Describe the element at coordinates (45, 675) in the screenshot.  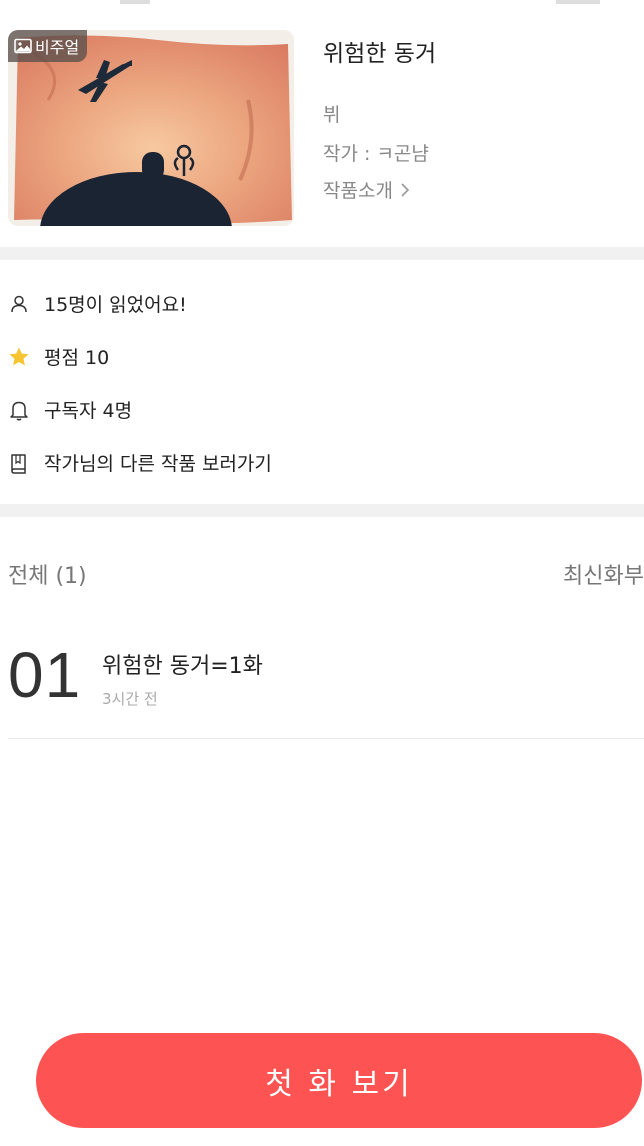
I see `episode-number: 01` at that location.